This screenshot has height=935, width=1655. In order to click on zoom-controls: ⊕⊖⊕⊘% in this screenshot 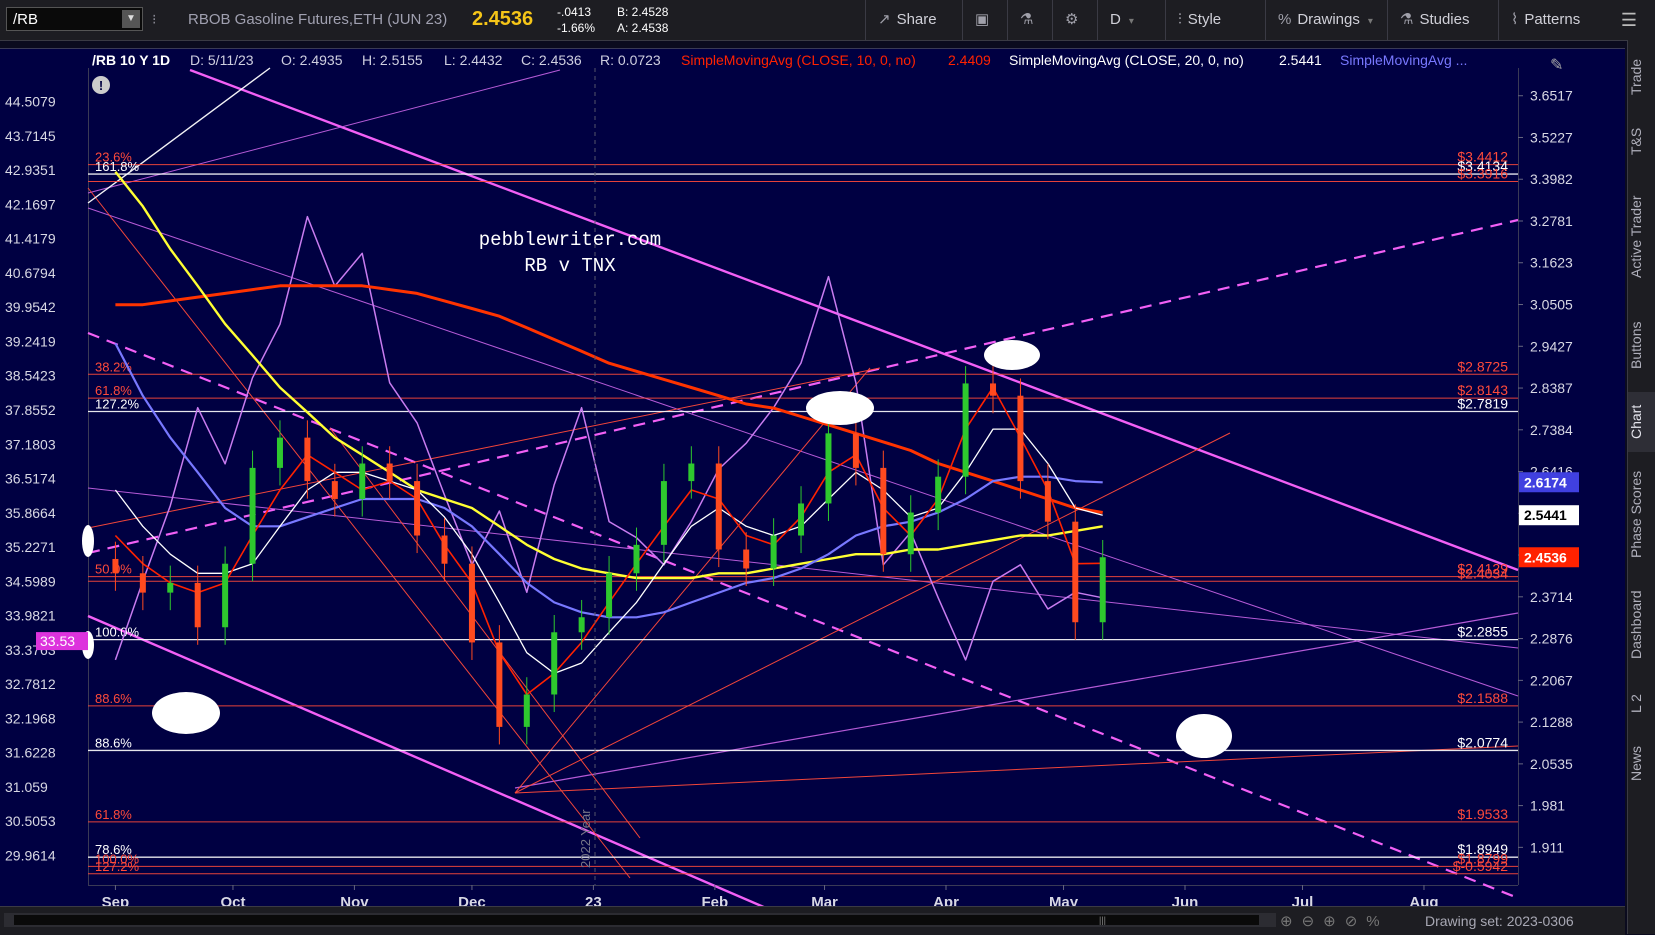, I will do `click(1334, 921)`.